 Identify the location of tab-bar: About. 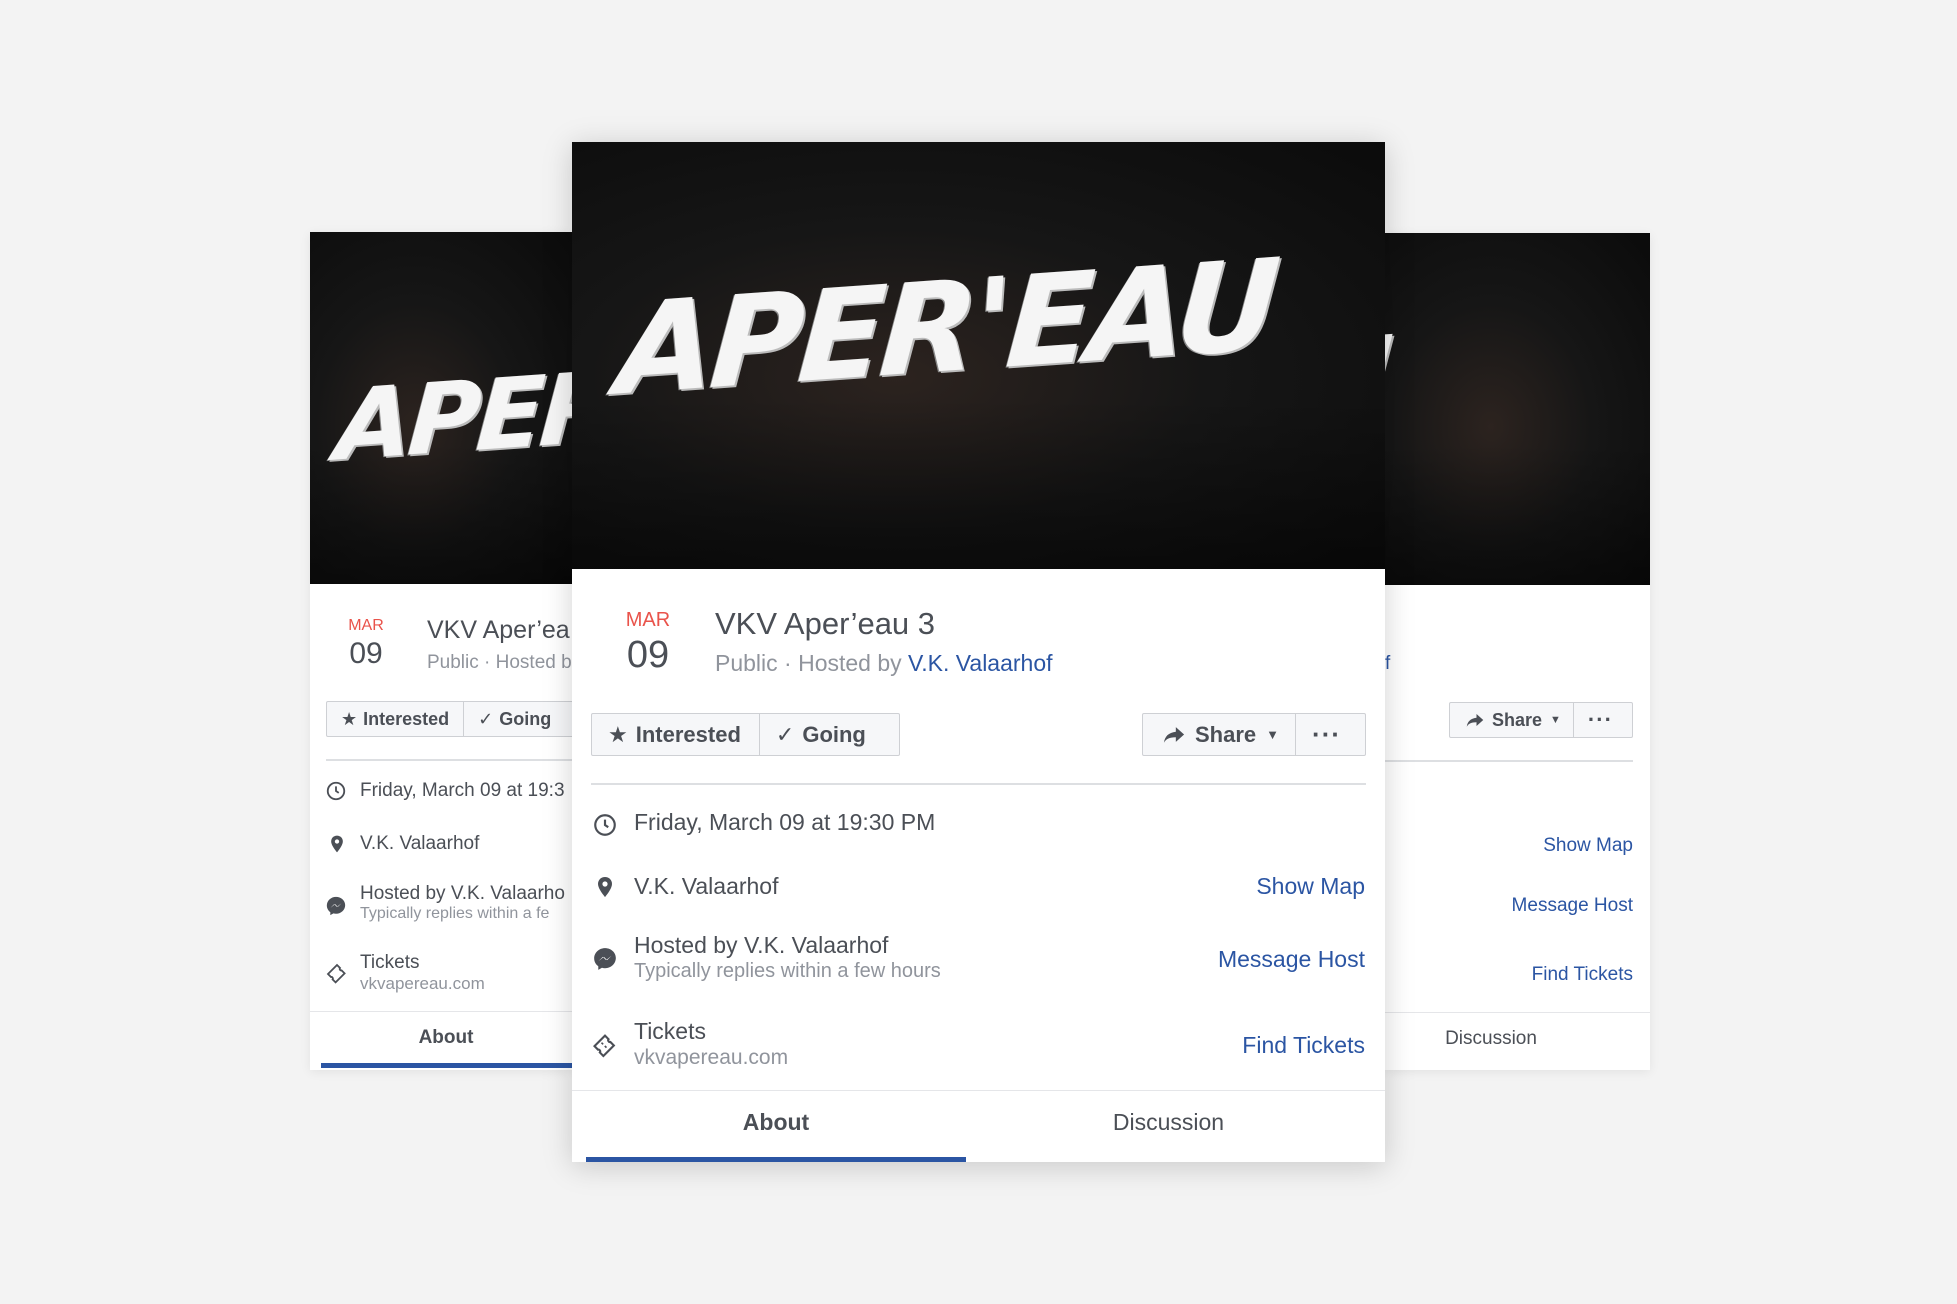
(441, 1040).